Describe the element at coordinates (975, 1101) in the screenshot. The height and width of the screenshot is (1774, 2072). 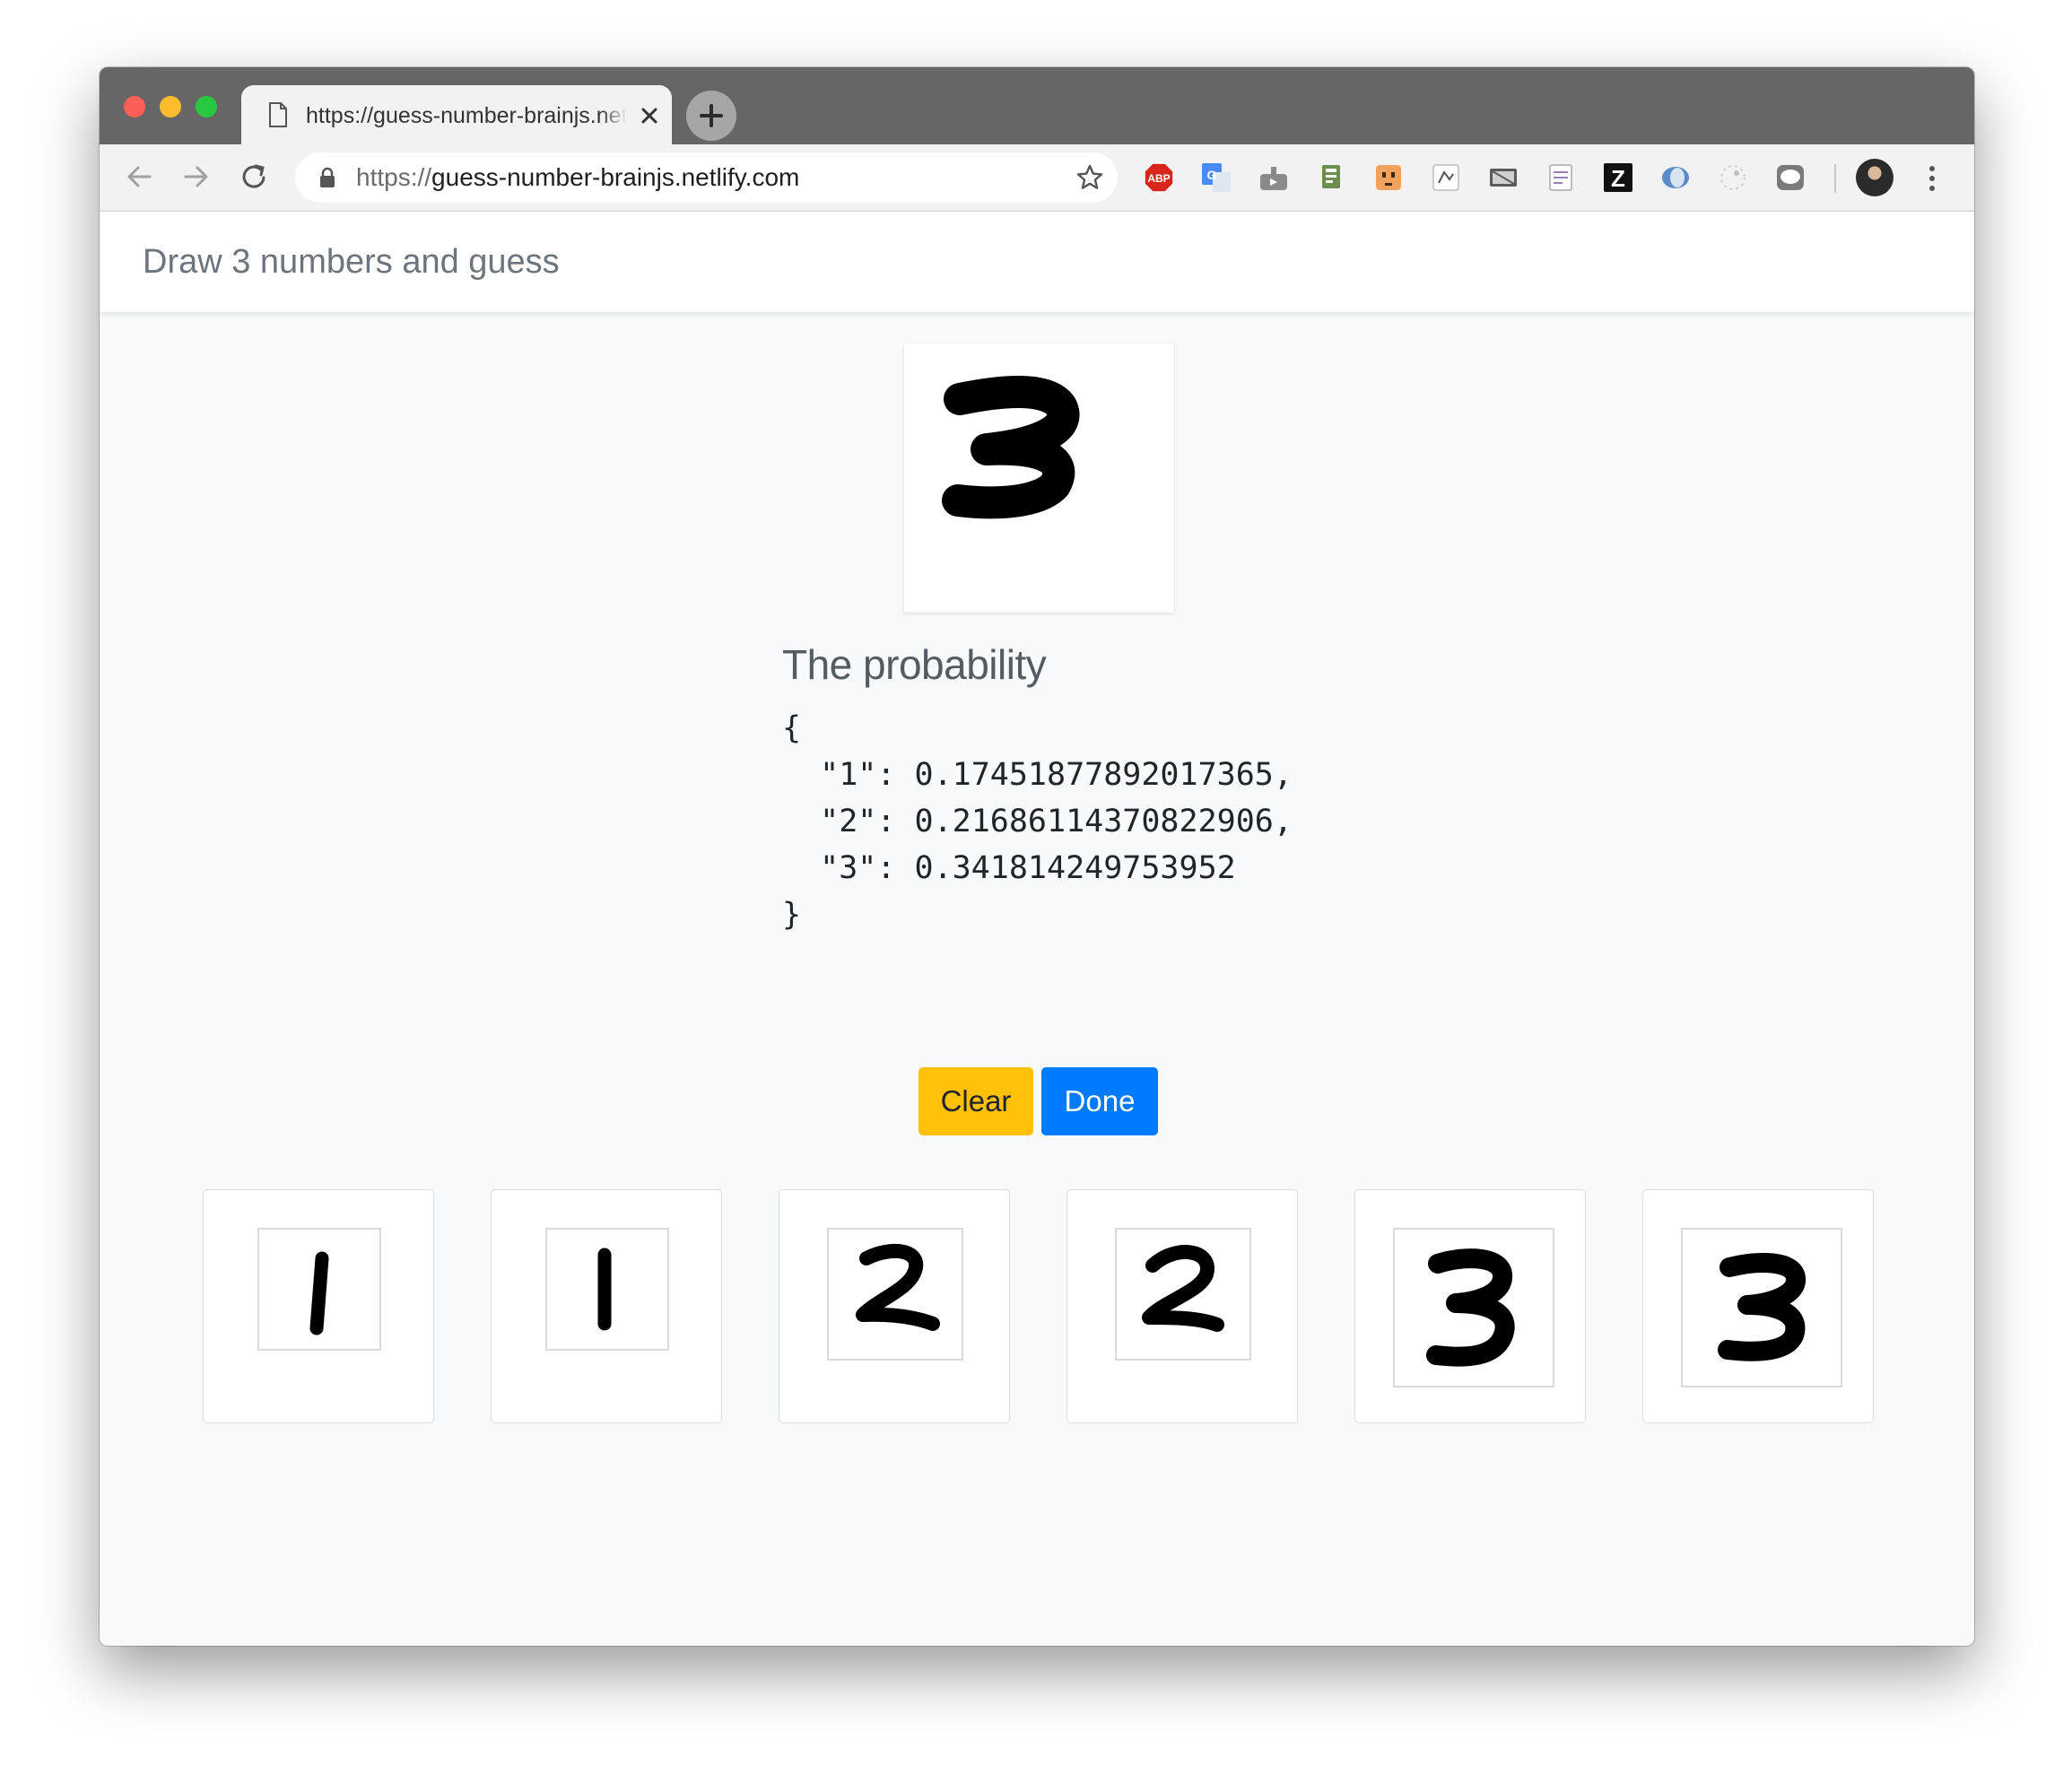
I see `clear-button: Clear` at that location.